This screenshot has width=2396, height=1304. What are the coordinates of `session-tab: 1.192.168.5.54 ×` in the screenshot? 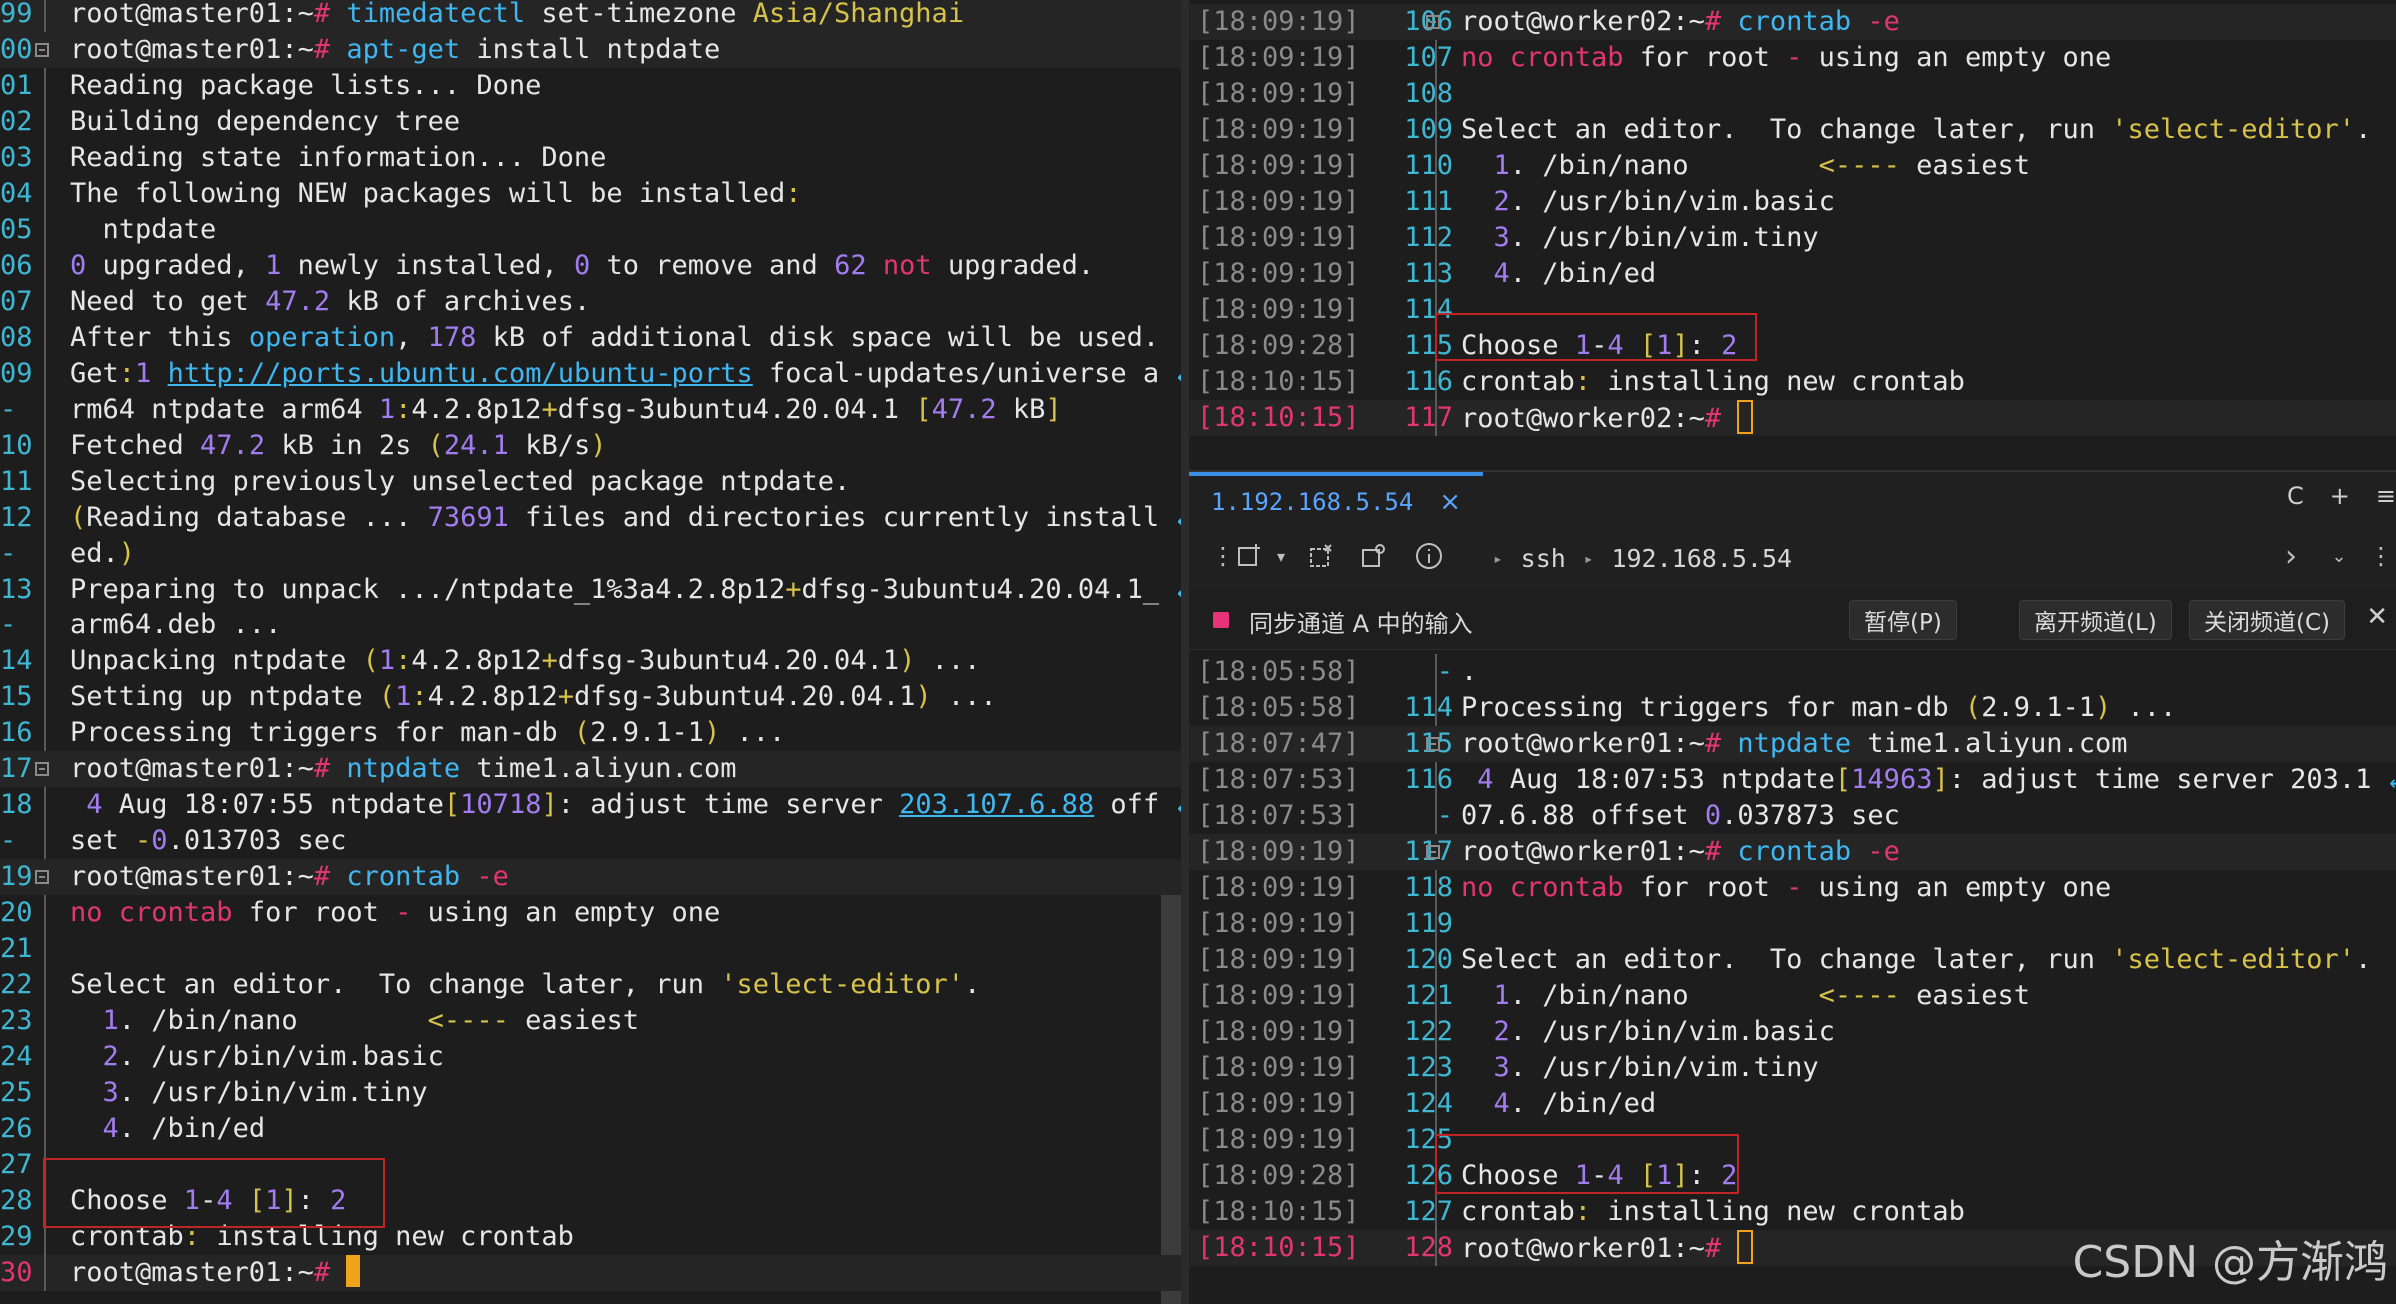 It's located at (1336, 500).